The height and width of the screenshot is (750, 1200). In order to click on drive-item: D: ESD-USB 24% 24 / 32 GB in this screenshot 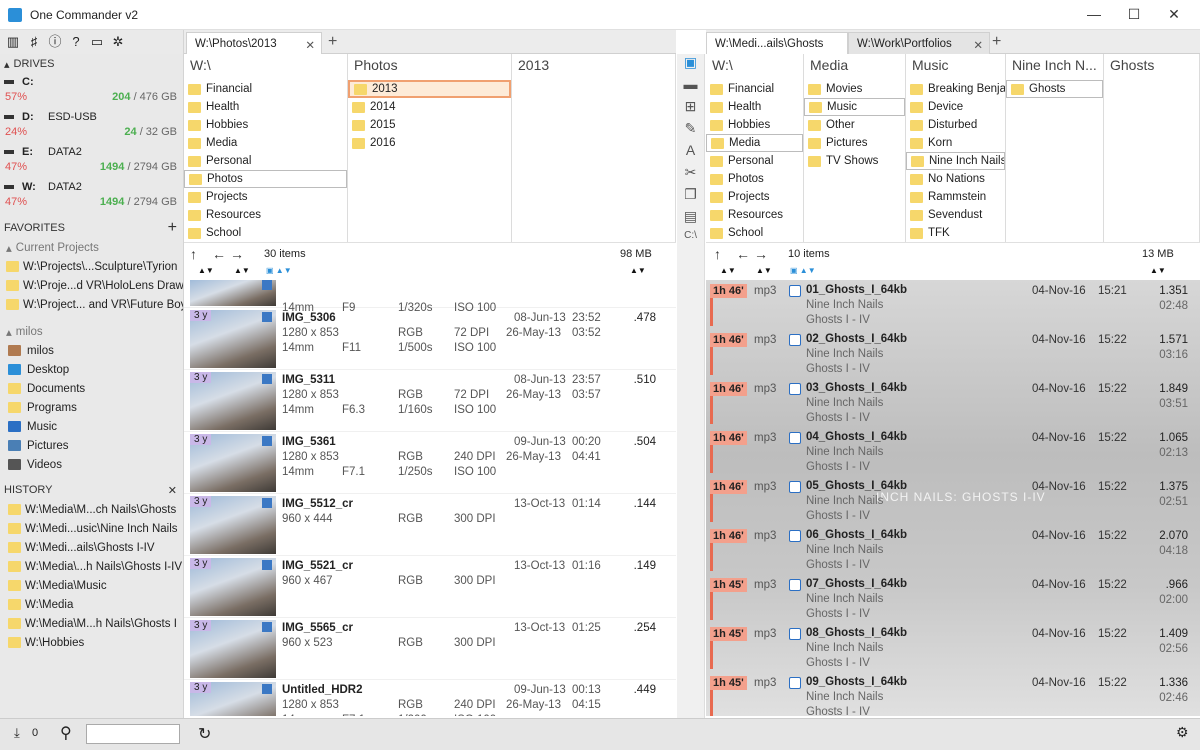, I will do `click(91, 126)`.